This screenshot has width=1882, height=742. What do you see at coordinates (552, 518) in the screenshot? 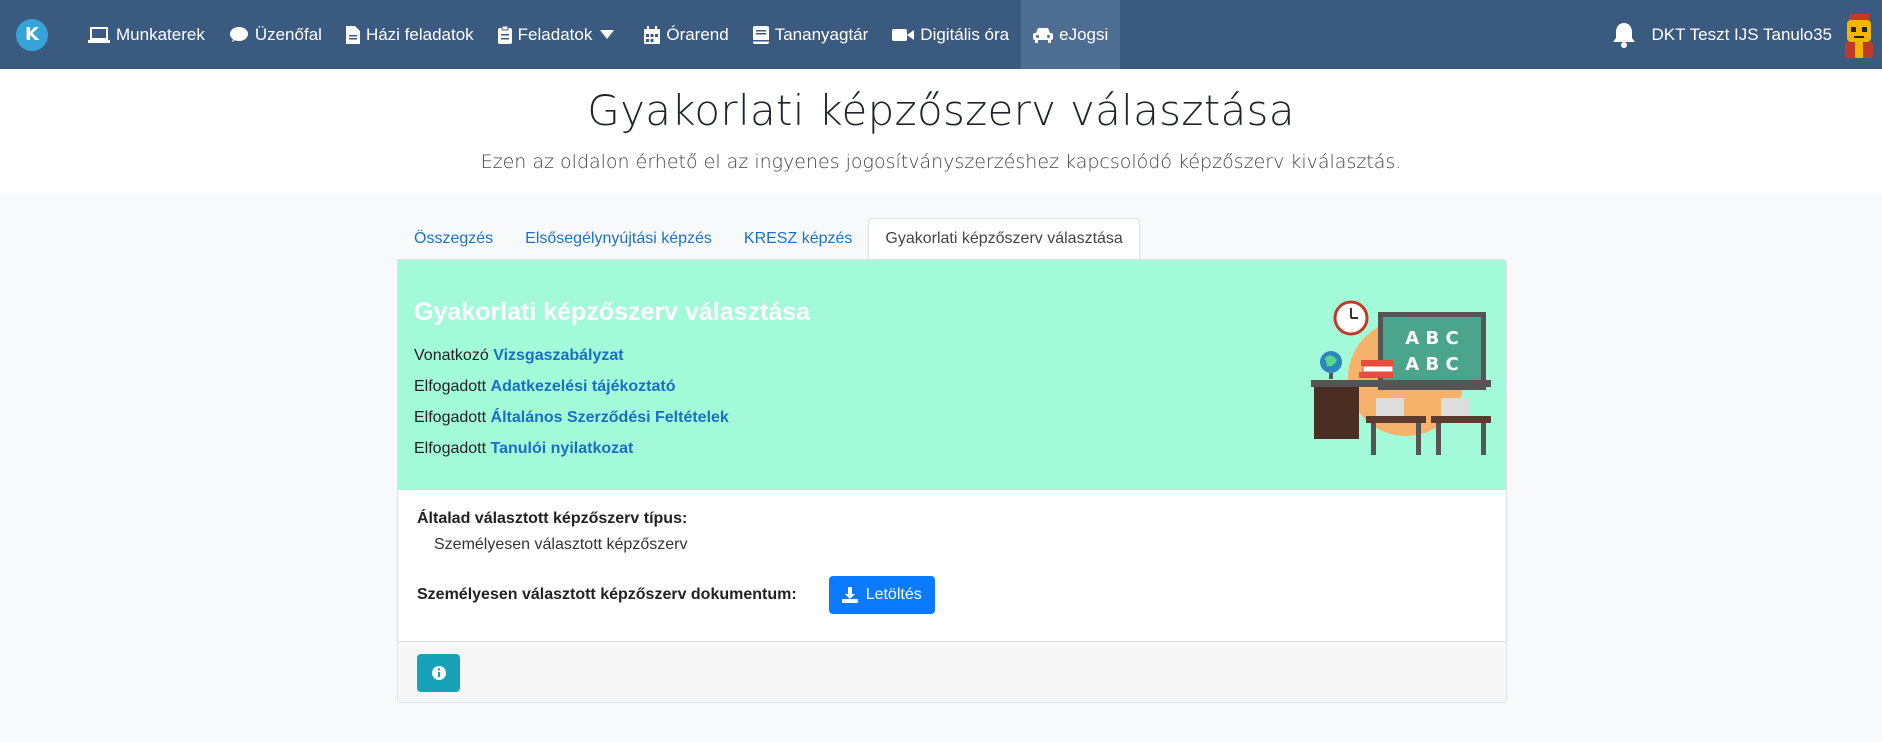
I see `type-label: Általad választott képzőszerv típus:` at bounding box center [552, 518].